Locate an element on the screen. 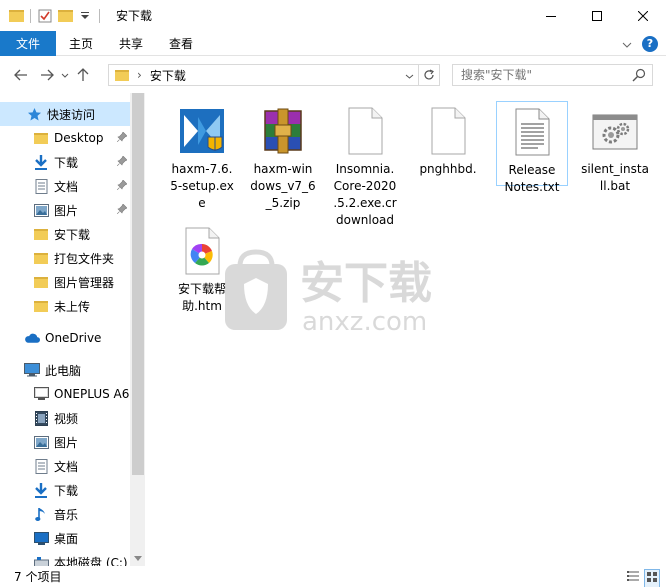 This screenshot has width=666, height=587. maximize-button is located at coordinates (597, 15).